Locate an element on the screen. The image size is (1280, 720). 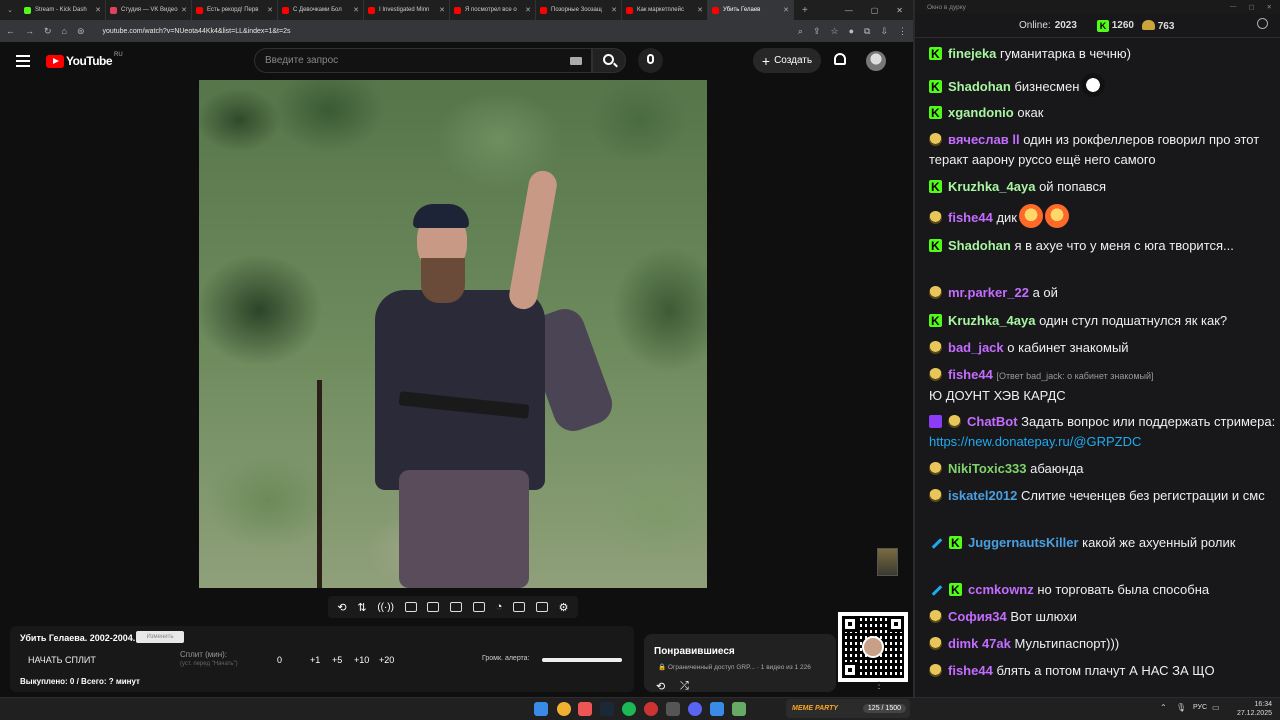
clock: 16:34 27.12.2025 is located at coordinates (1250, 709).